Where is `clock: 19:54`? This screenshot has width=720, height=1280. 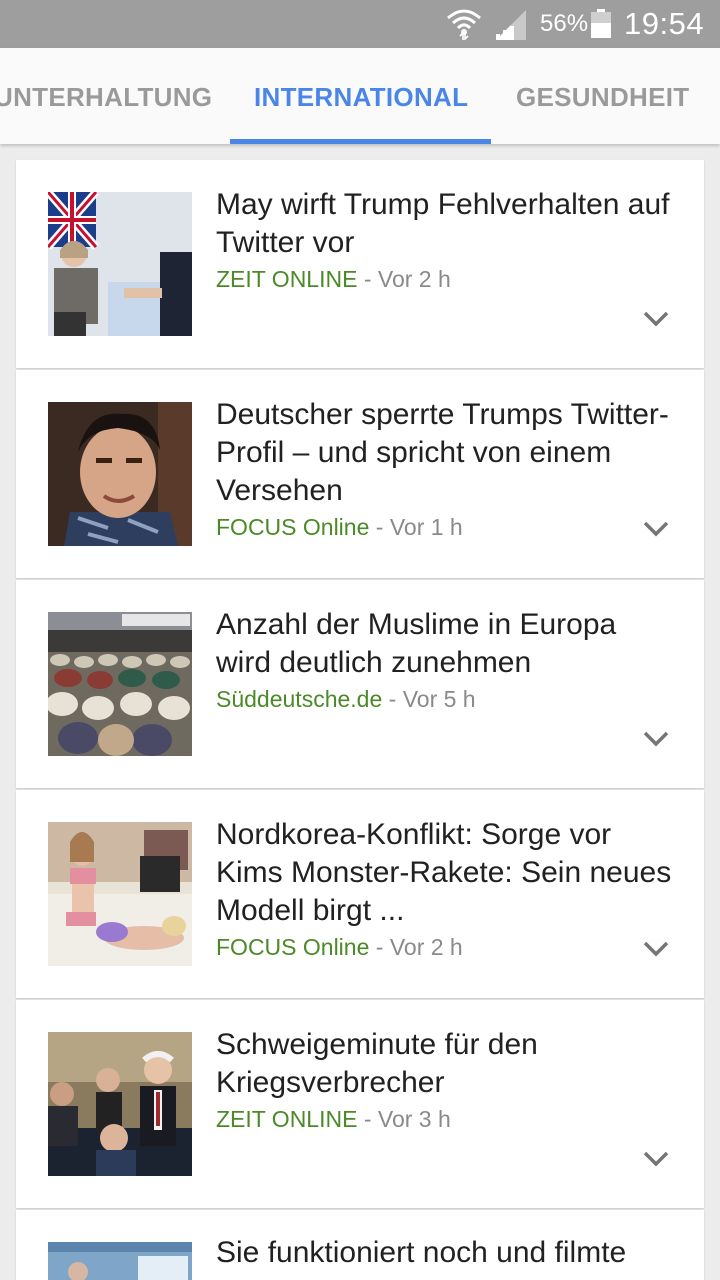
clock: 19:54 is located at coordinates (664, 23).